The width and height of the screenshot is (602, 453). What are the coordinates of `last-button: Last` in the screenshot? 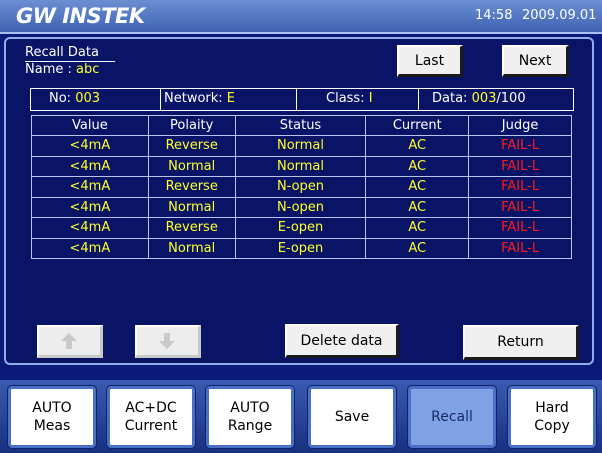 It's located at (430, 61).